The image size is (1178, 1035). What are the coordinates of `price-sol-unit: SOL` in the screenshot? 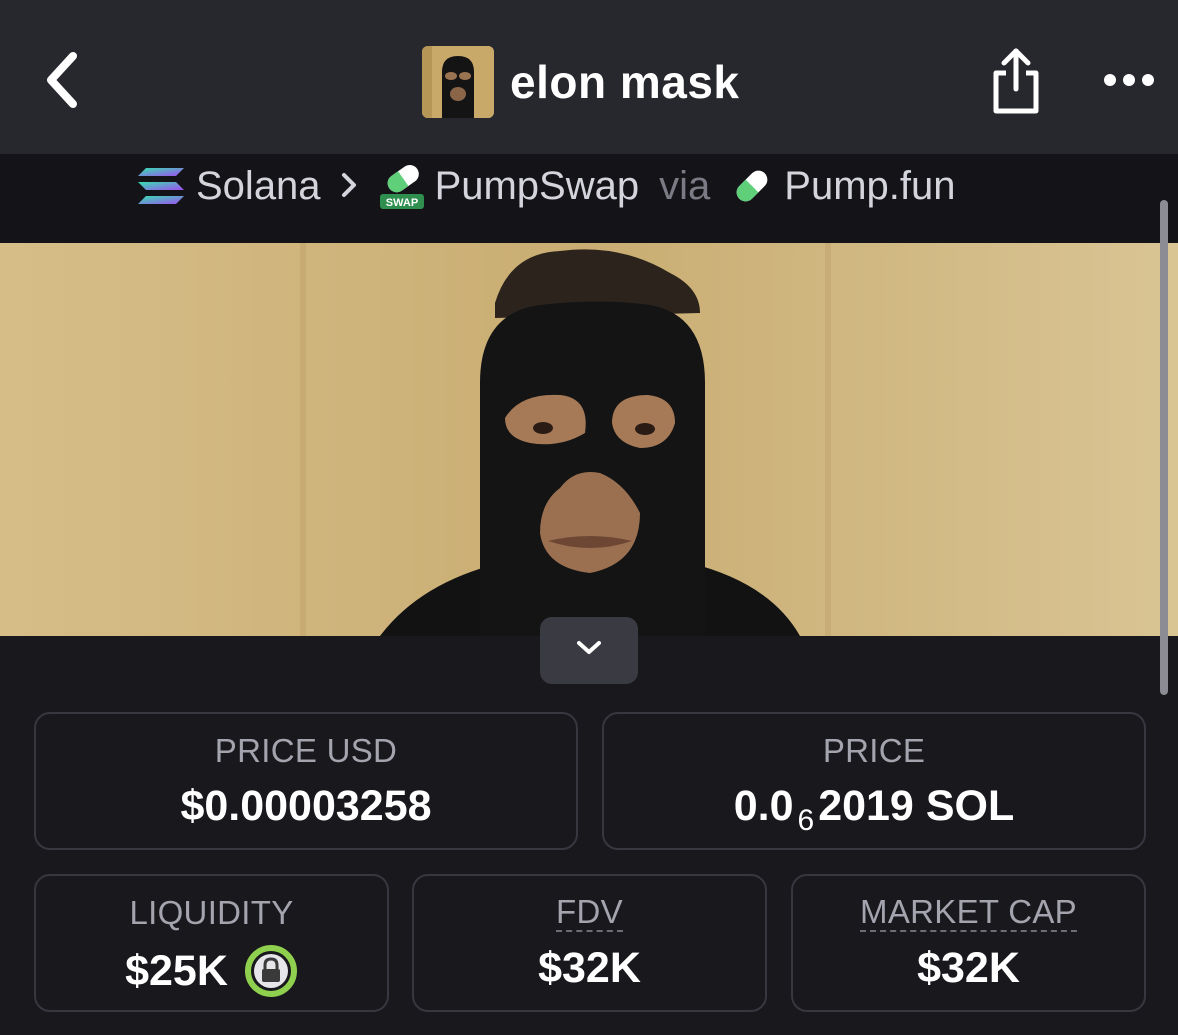 It's located at (970, 806).